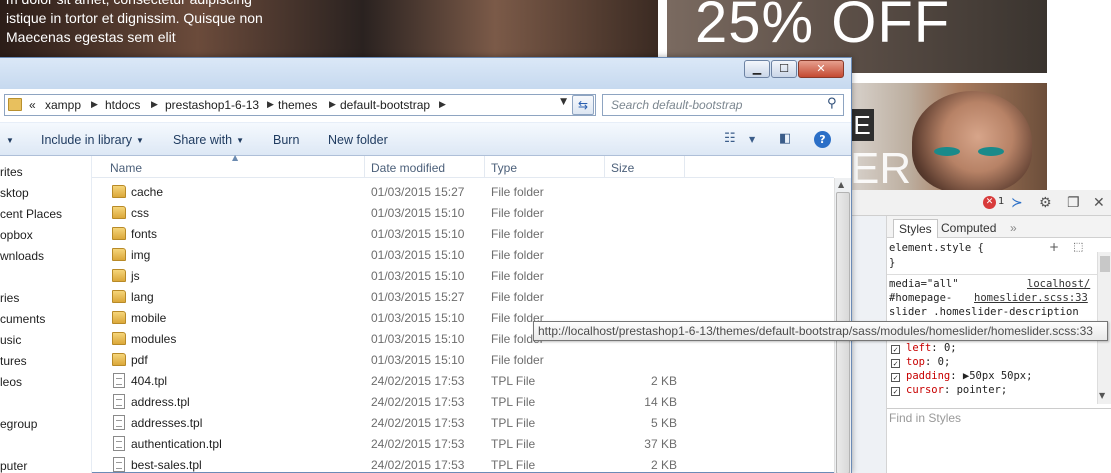  What do you see at coordinates (45, 361) in the screenshot?
I see `nav-item: tures` at bounding box center [45, 361].